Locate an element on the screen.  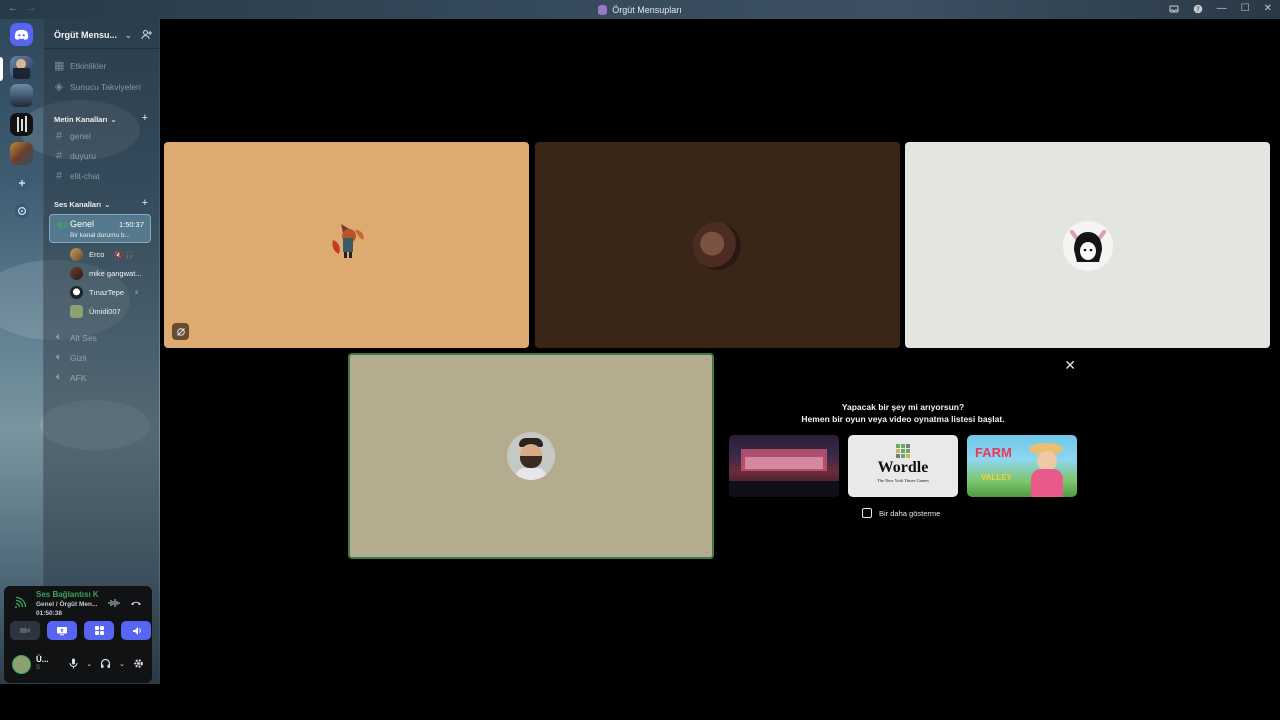
participant-tile-speaking is located at coordinates (531, 456).